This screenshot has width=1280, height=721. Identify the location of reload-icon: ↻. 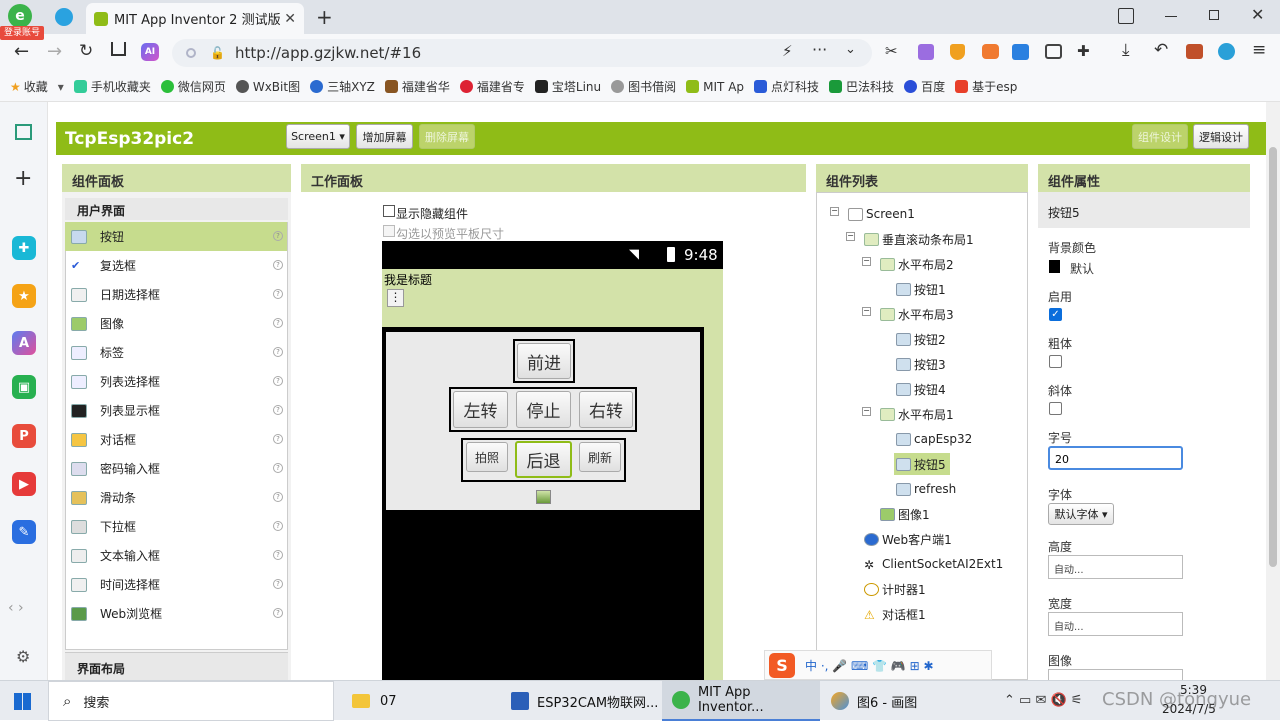
(86, 51).